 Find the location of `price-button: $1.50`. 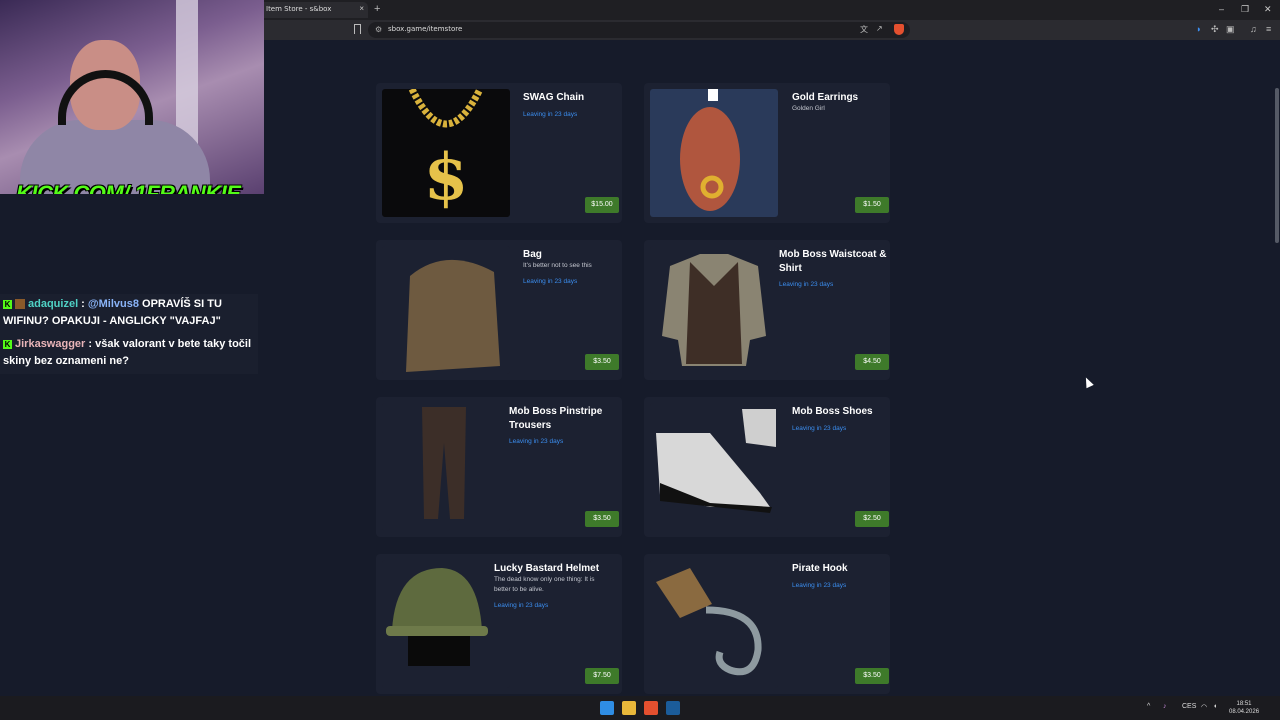

price-button: $1.50 is located at coordinates (872, 205).